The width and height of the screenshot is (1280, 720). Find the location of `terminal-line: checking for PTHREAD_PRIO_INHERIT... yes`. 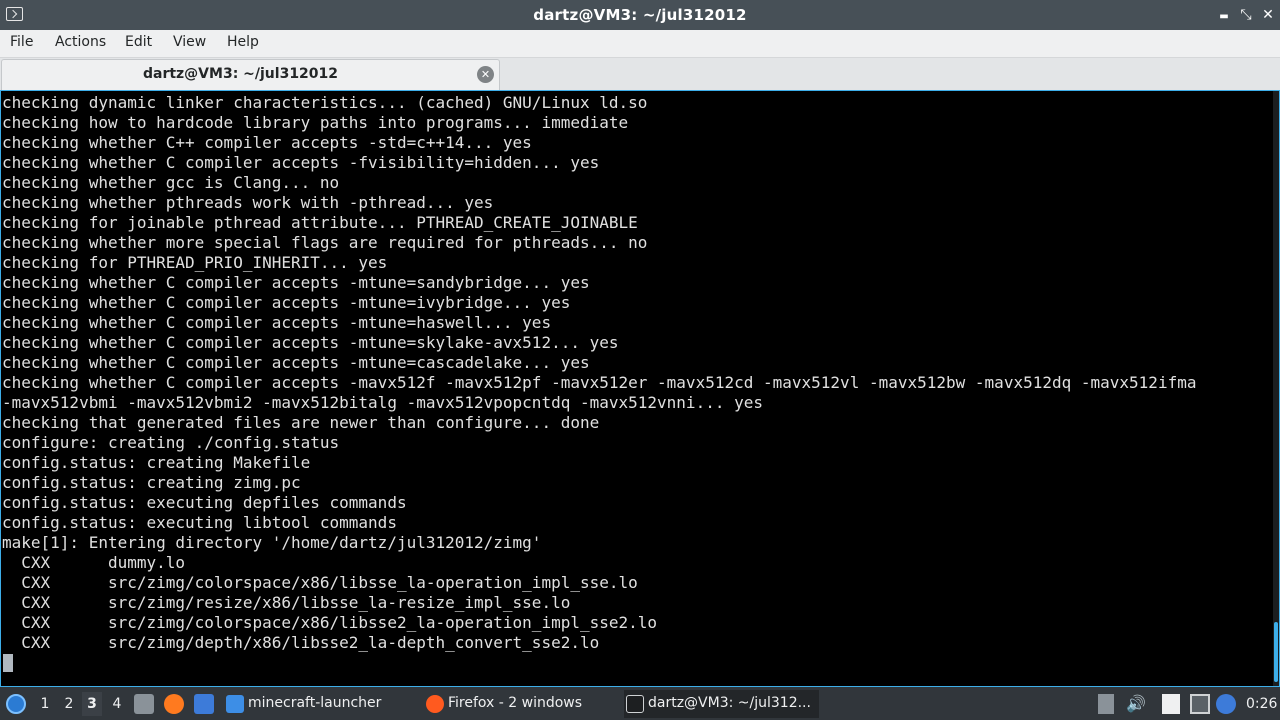

terminal-line: checking for PTHREAD_PRIO_INHERIT... yes is located at coordinates (195, 262).